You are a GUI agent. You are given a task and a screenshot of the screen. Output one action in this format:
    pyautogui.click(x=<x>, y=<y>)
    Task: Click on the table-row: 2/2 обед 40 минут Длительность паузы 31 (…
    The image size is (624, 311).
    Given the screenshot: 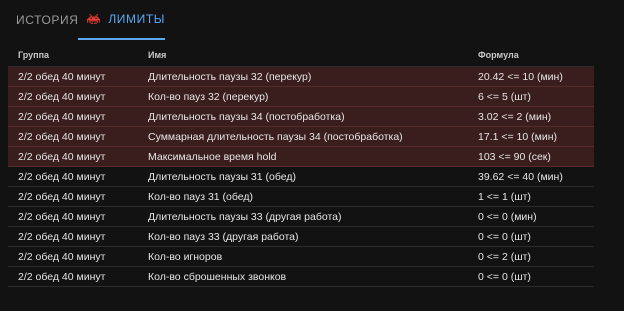 What is the action you would take?
    pyautogui.click(x=301, y=177)
    